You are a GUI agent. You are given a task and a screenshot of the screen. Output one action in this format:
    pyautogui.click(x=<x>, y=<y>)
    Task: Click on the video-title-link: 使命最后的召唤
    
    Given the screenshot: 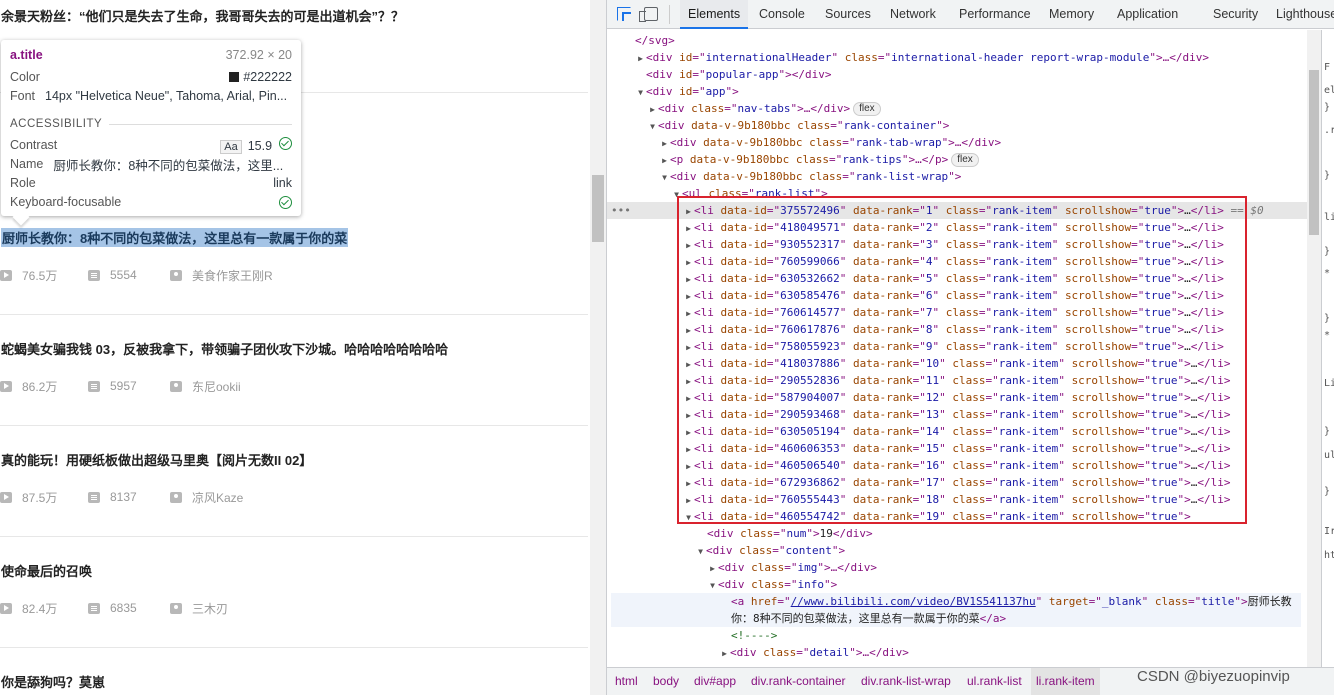 What is the action you would take?
    pyautogui.click(x=46, y=570)
    